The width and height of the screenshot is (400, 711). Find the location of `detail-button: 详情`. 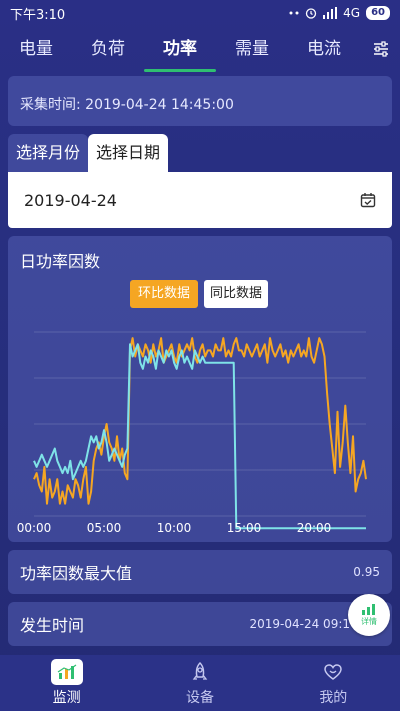

detail-button: 详情 is located at coordinates (369, 615).